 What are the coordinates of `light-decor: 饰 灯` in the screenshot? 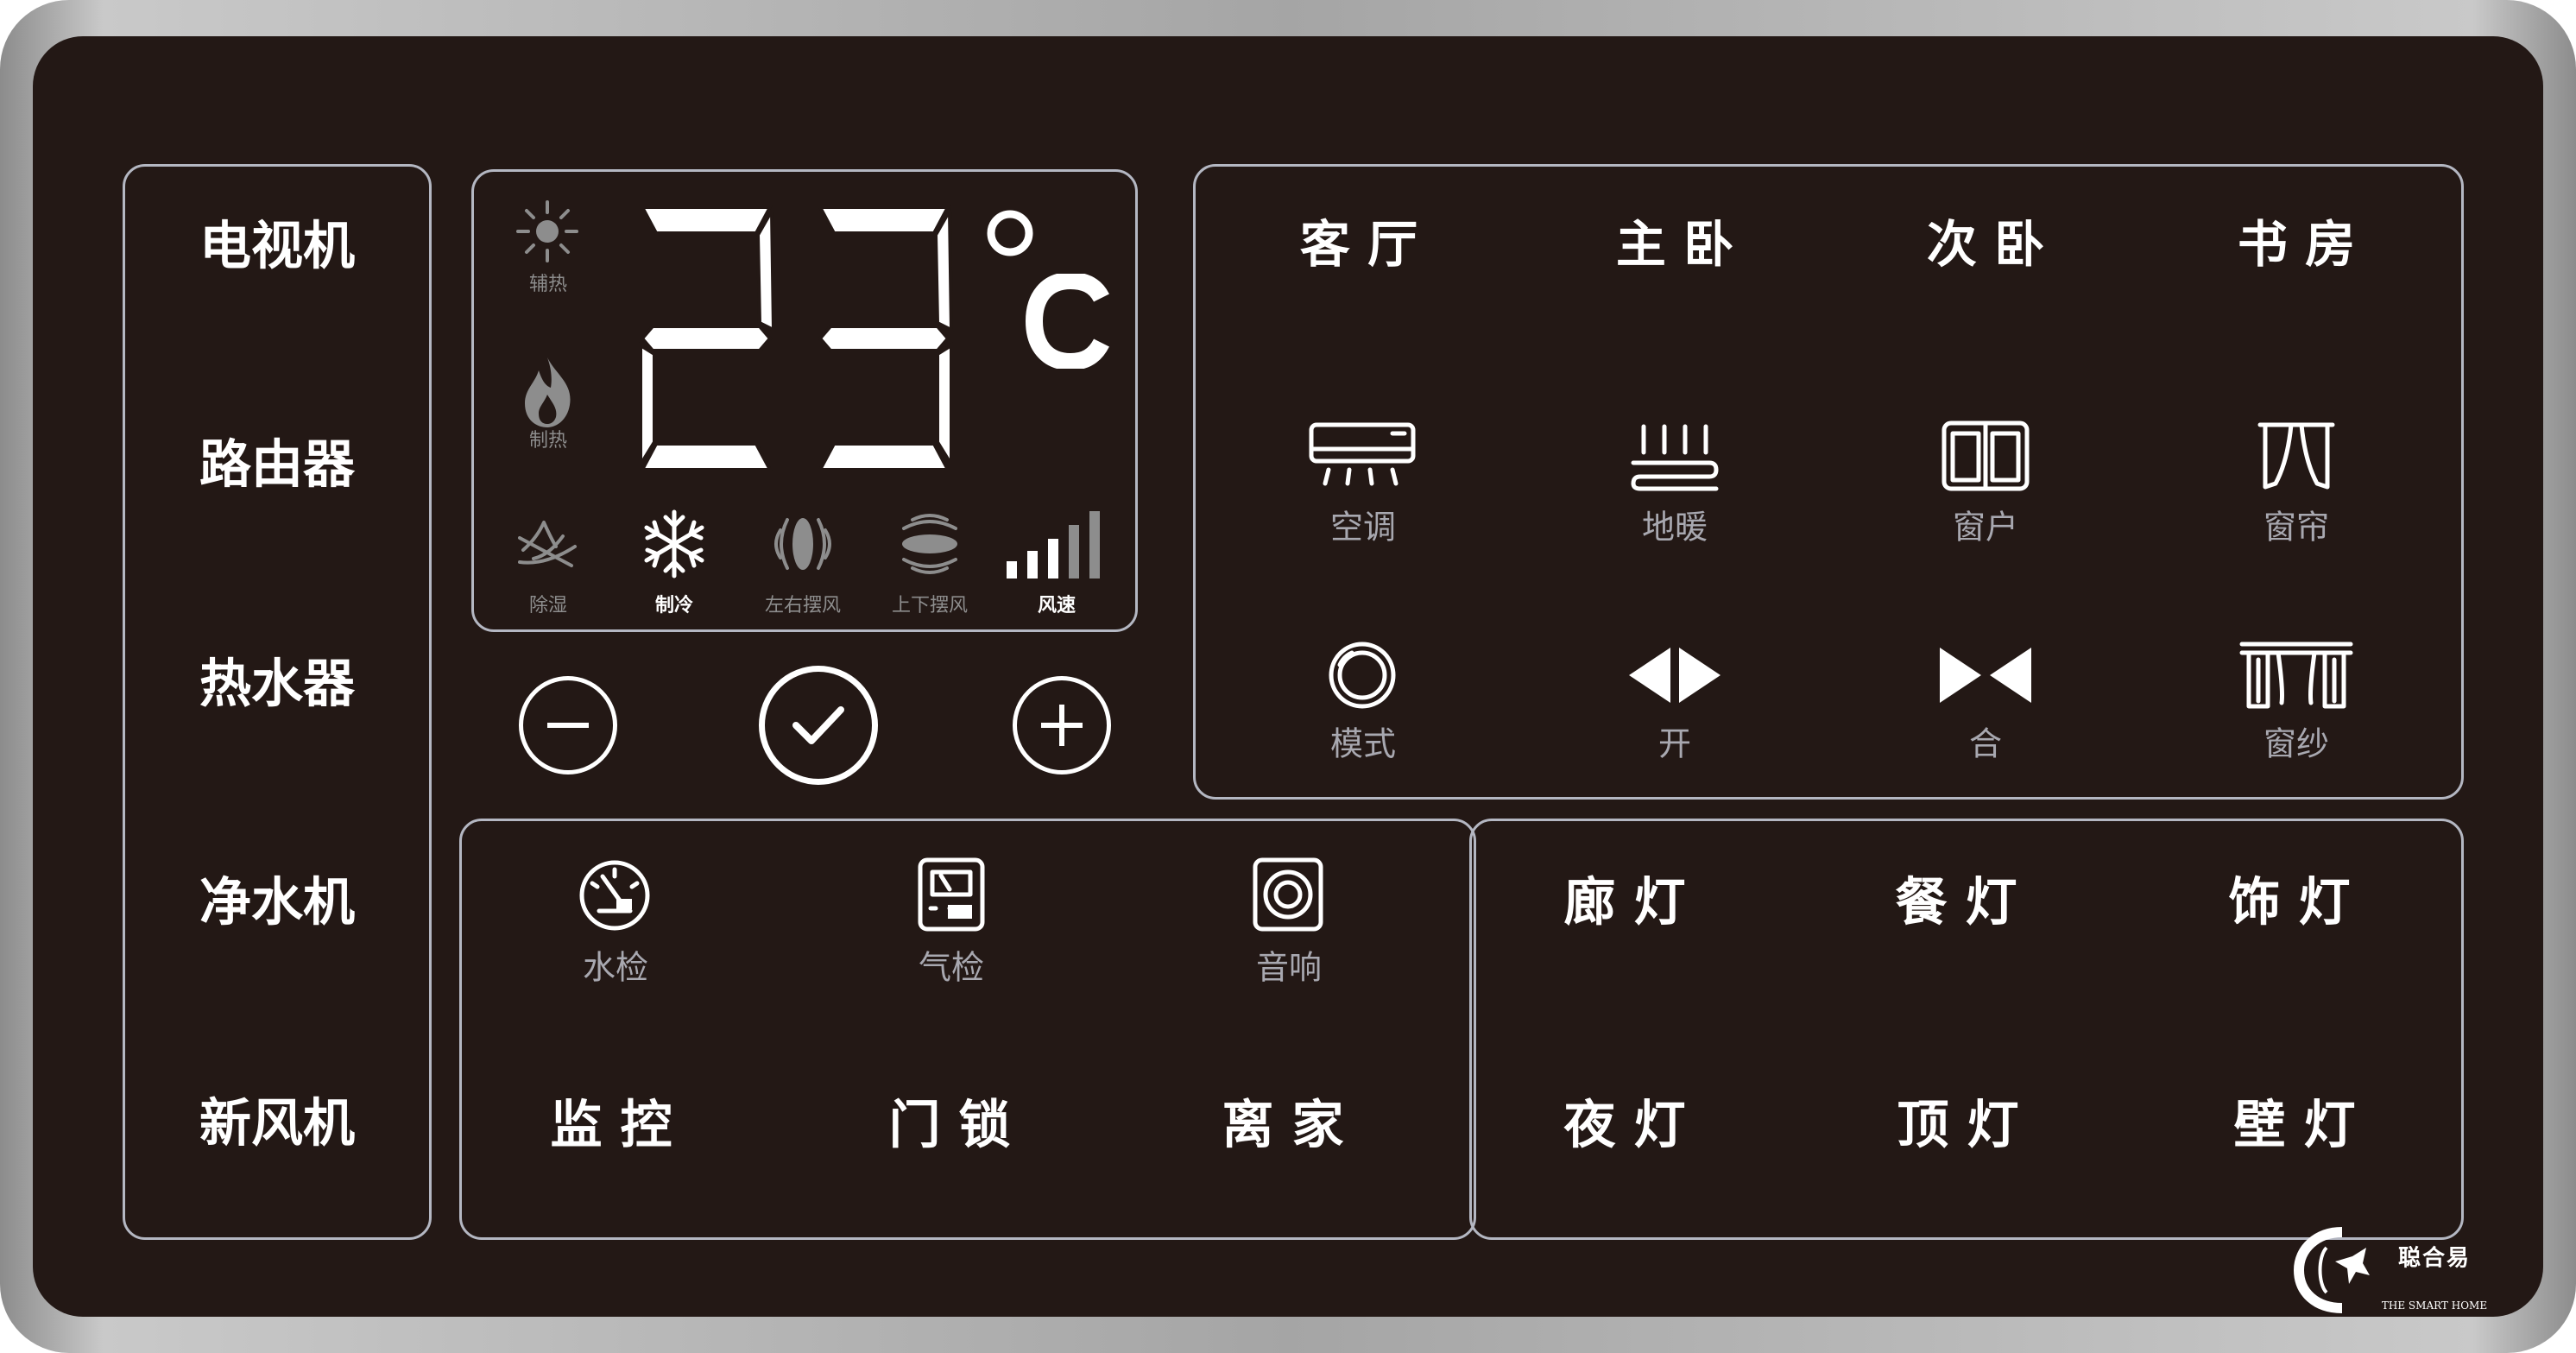 It's located at (2290, 899).